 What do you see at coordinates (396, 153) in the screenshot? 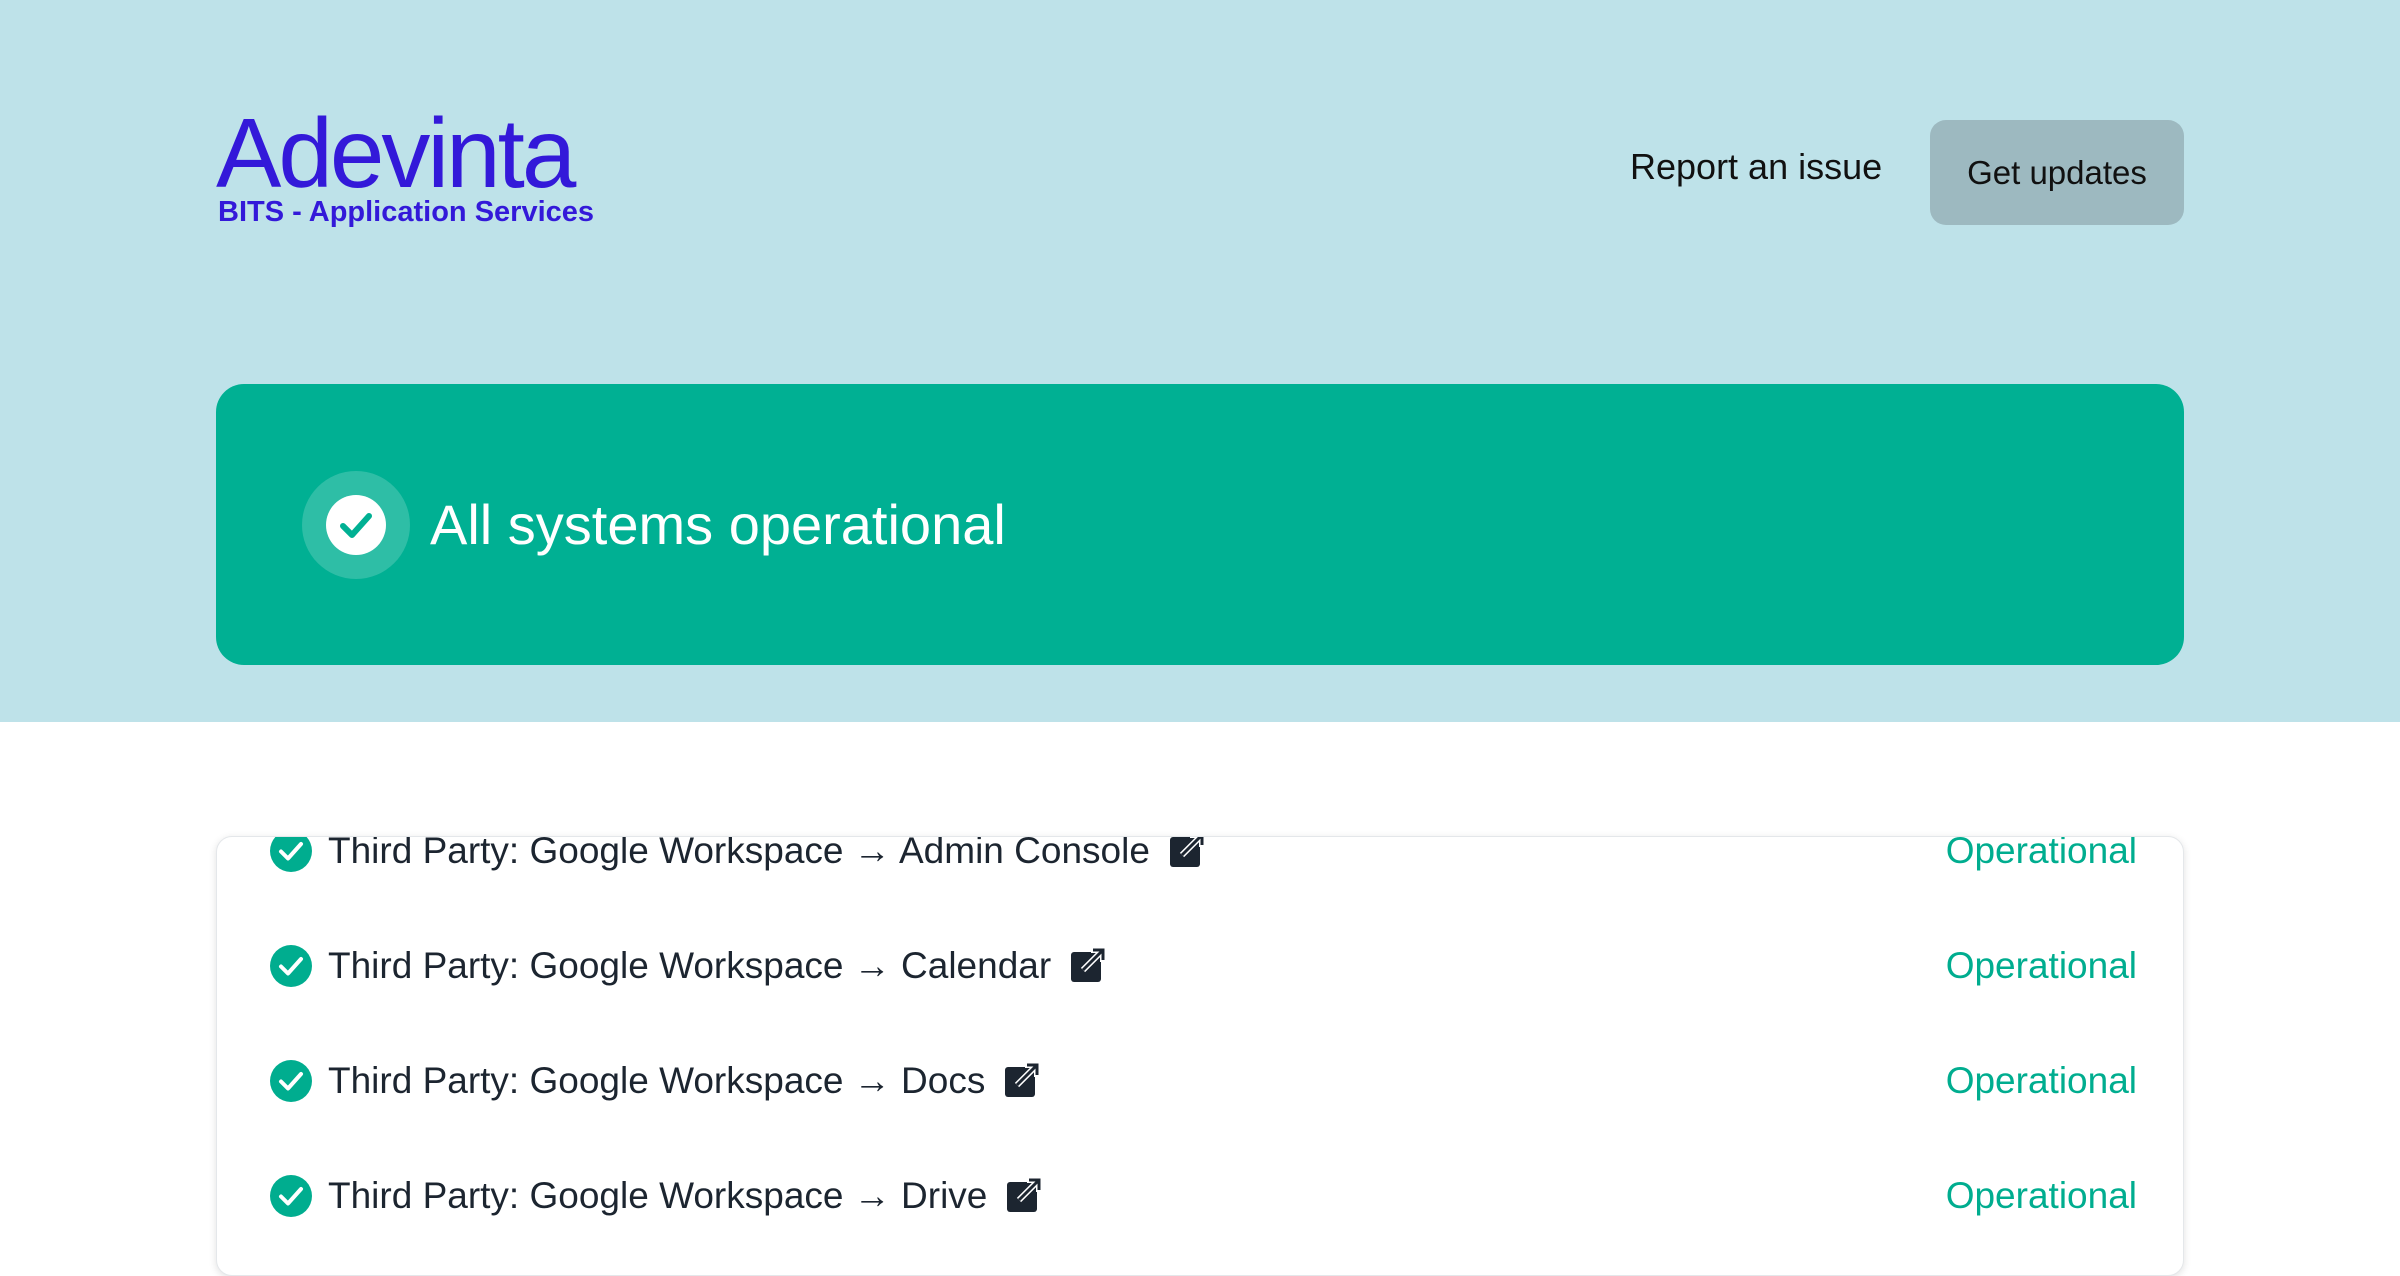
I see `logo-wordmark: Adevinta` at bounding box center [396, 153].